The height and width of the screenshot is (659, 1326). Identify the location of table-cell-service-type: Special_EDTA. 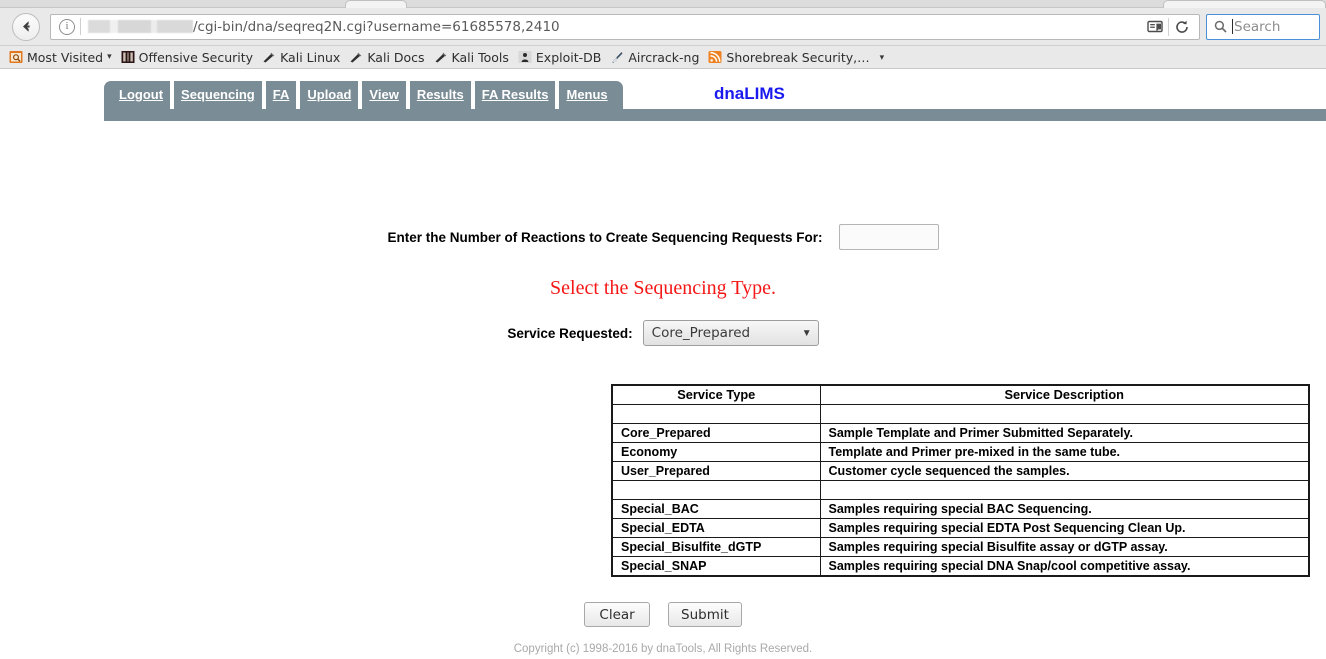
(716, 528).